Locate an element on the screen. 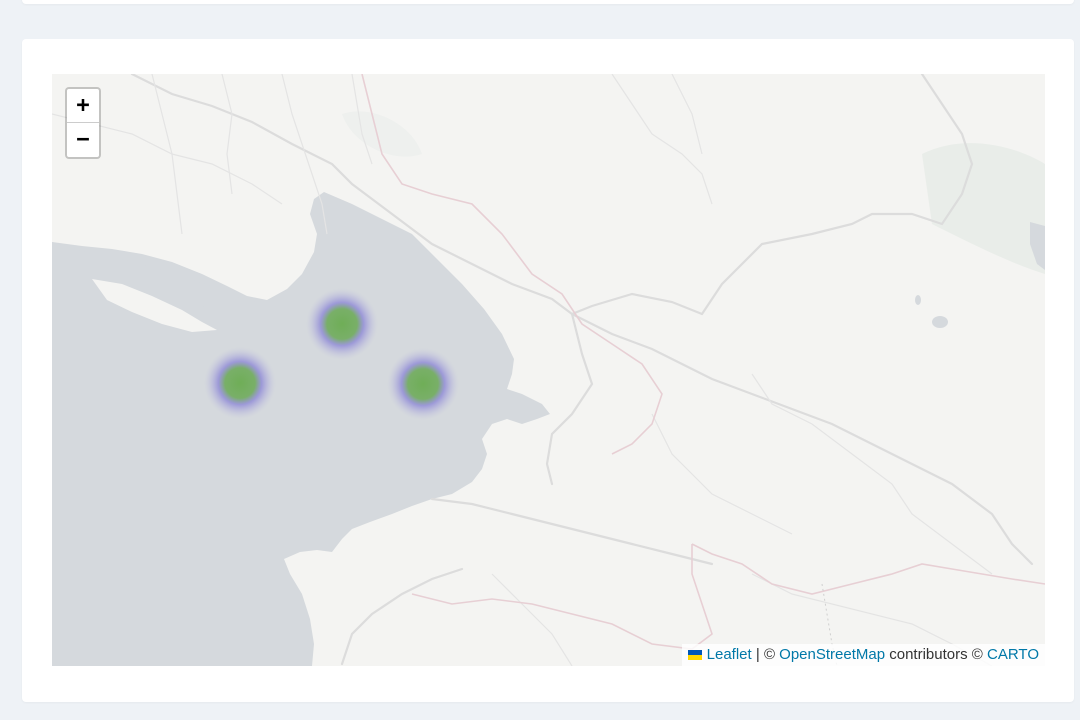  top-panel is located at coordinates (548, 2).